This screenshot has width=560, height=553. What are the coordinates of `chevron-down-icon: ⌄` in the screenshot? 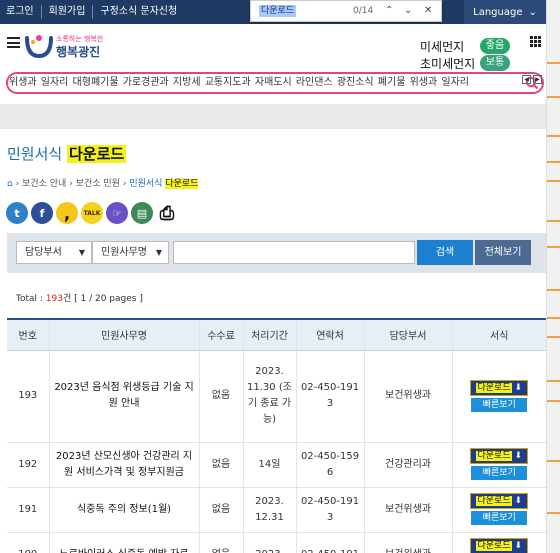 It's located at (532, 12).